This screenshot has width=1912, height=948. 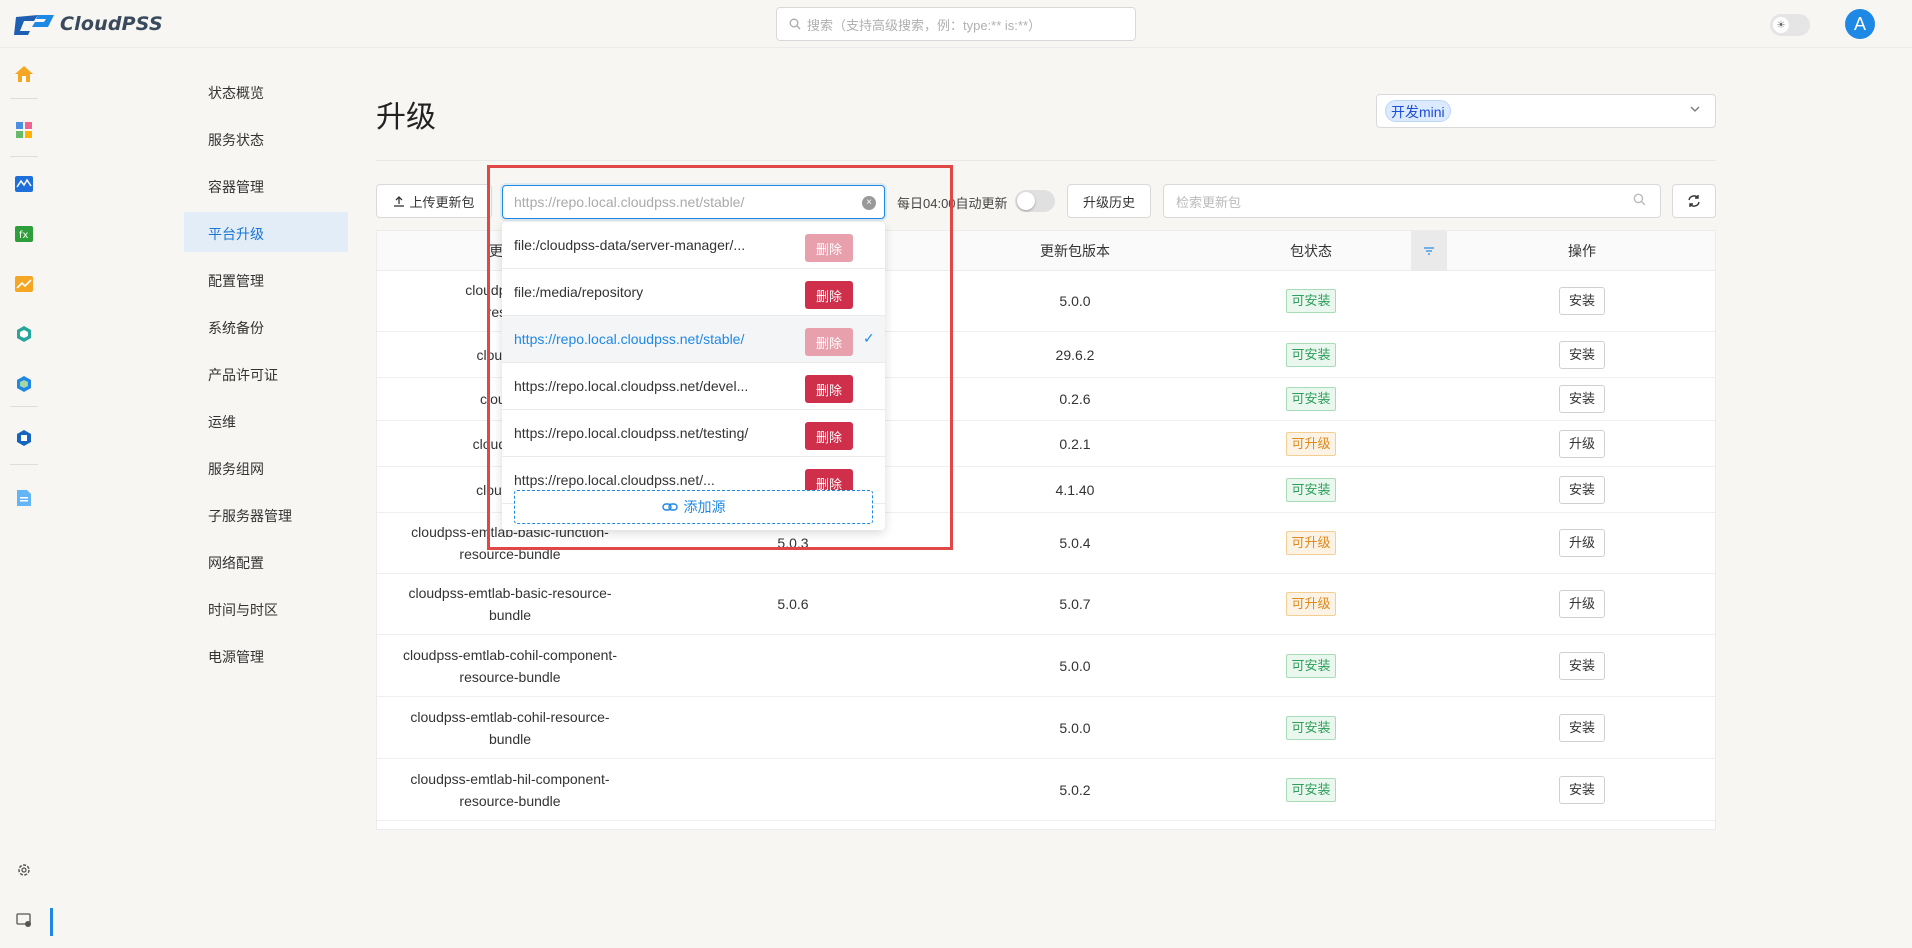 I want to click on subnav-item-backup: 系统备份, so click(x=266, y=326).